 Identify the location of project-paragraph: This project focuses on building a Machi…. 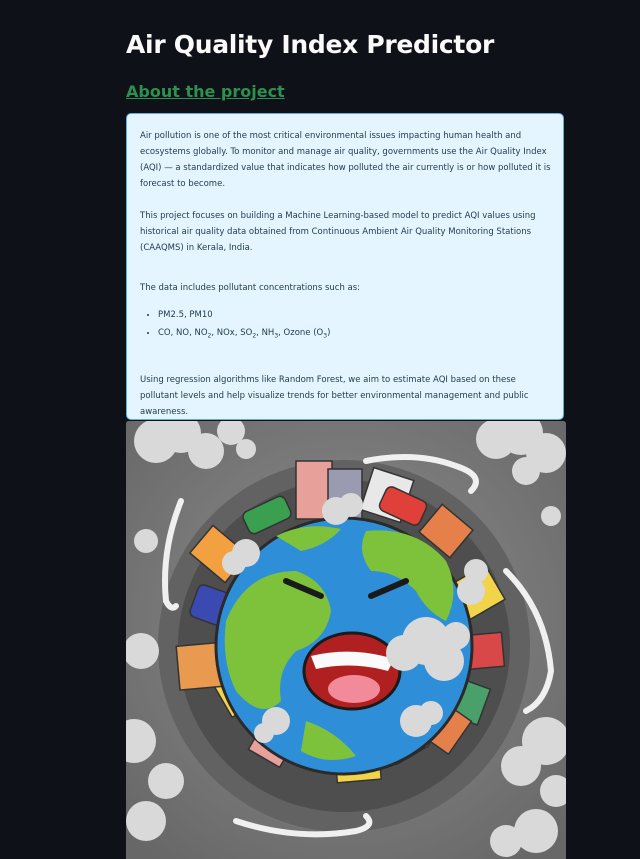
(338, 232).